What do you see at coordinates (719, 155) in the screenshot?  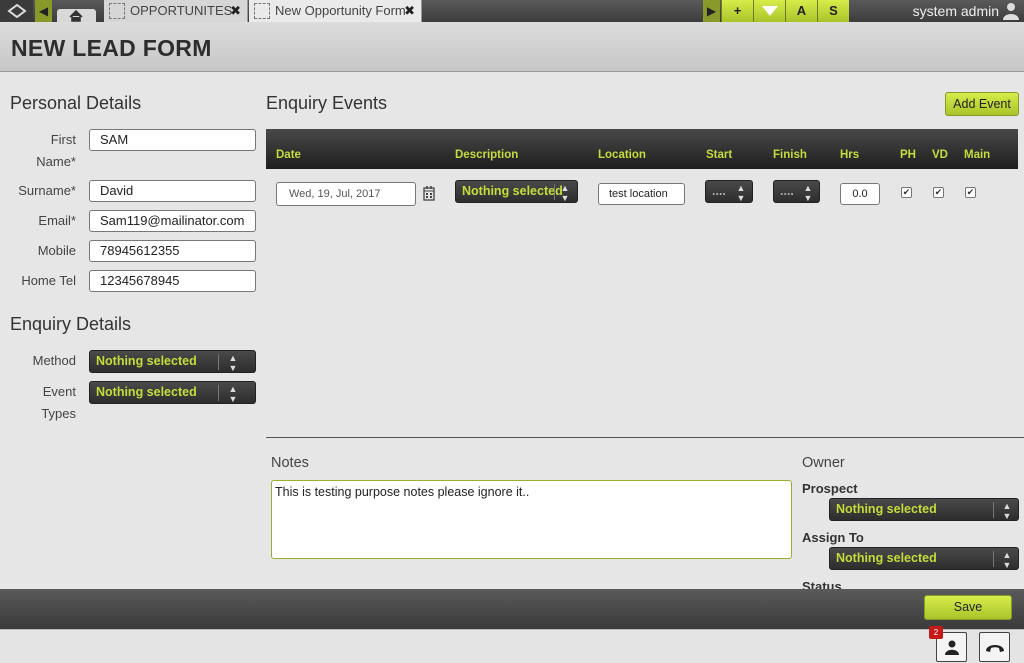 I see `col-start: Start` at bounding box center [719, 155].